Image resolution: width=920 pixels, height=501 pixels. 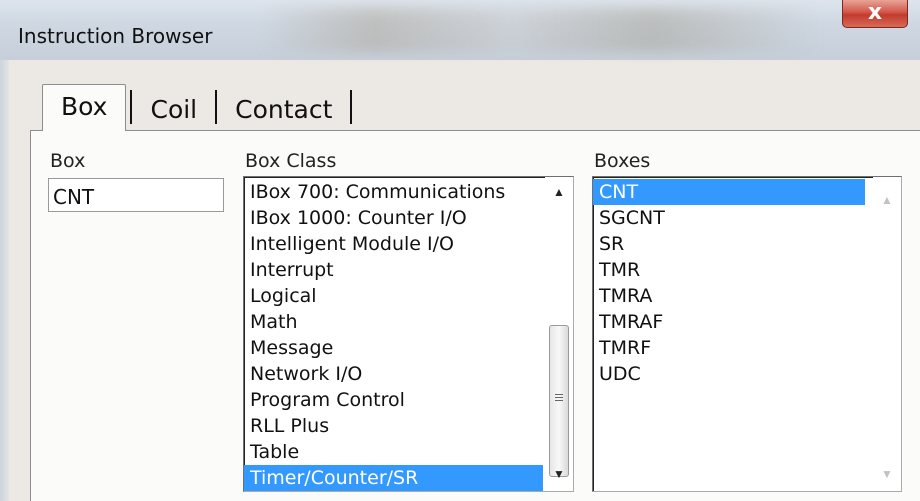 I want to click on tab-contact: Contact, so click(x=283, y=111).